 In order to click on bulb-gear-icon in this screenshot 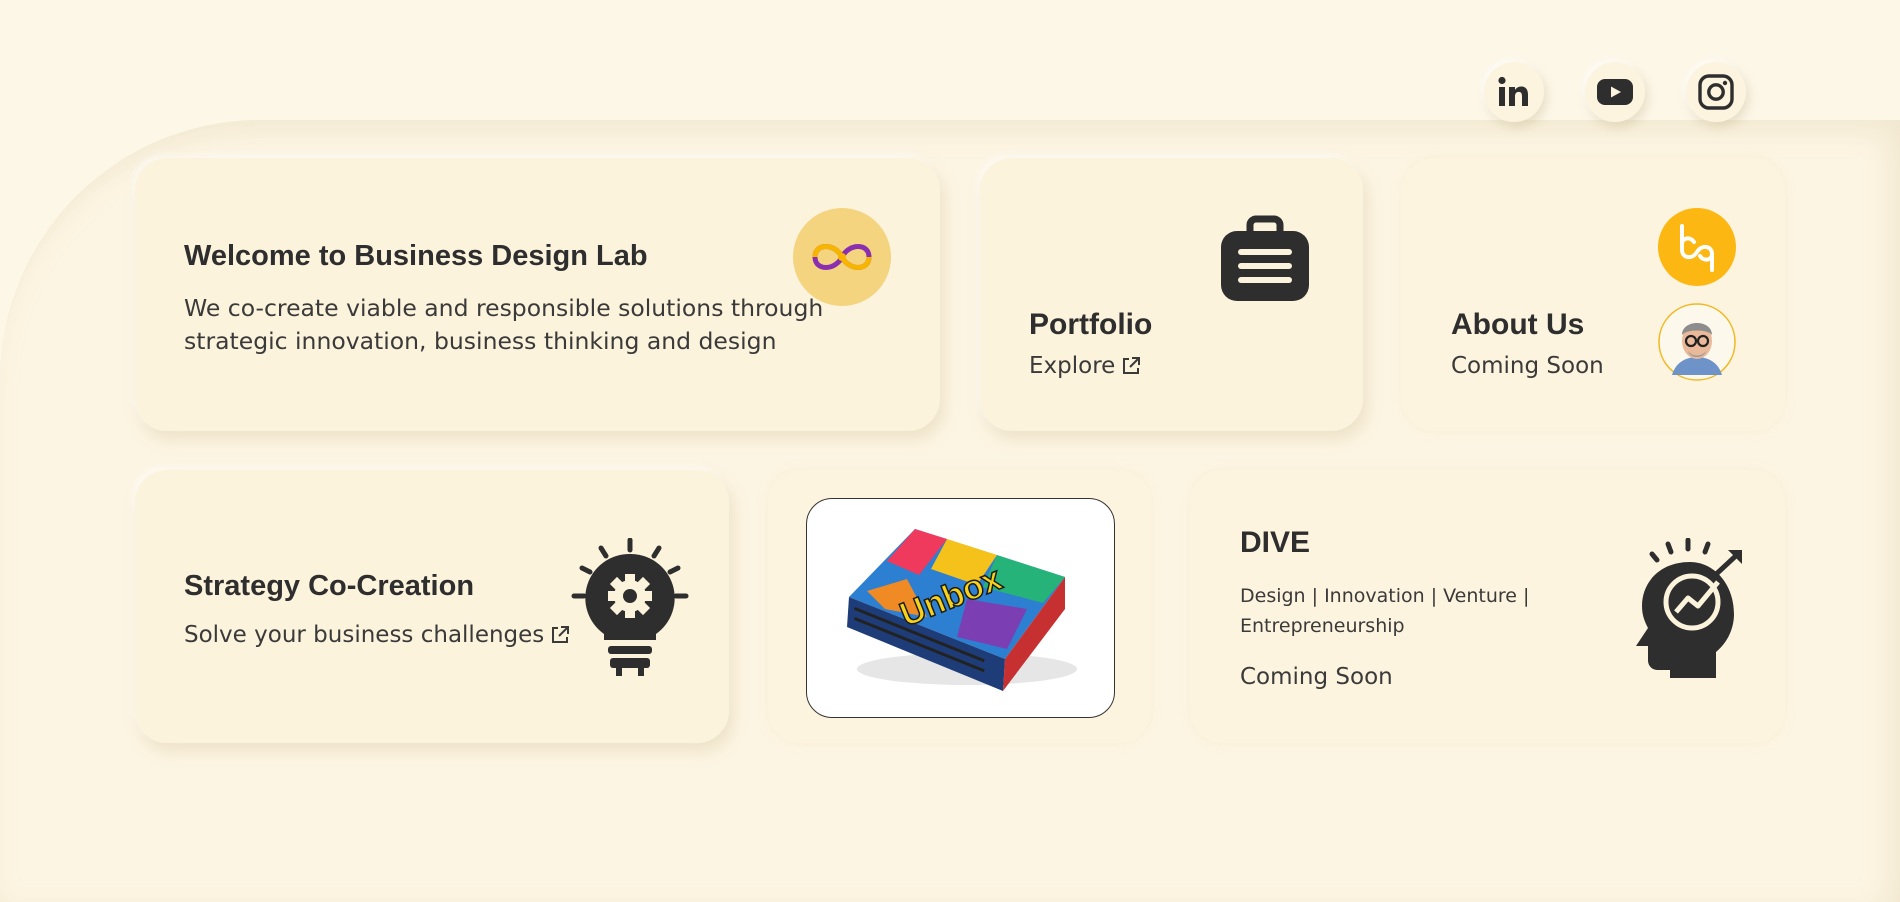, I will do `click(630, 607)`.